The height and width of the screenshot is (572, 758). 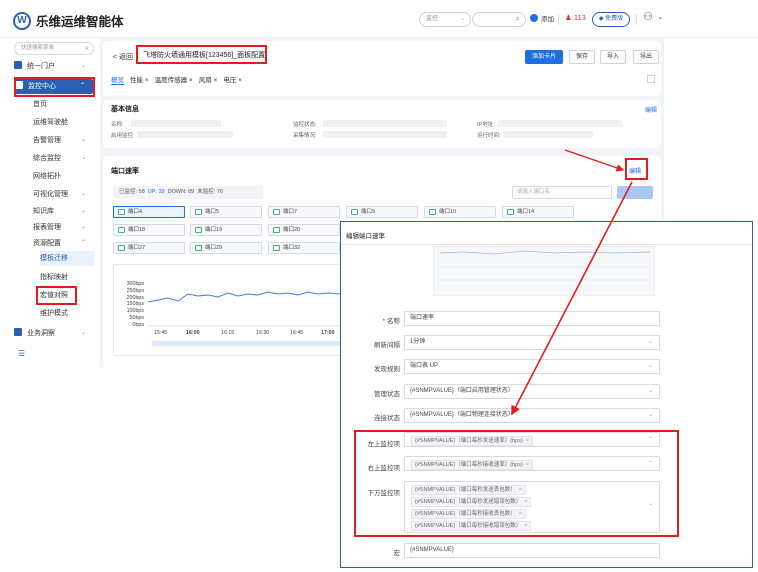 I want to click on link-status-select: {#SNMPVALUE}（端口物理连接状态） ⌄, so click(x=532, y=415).